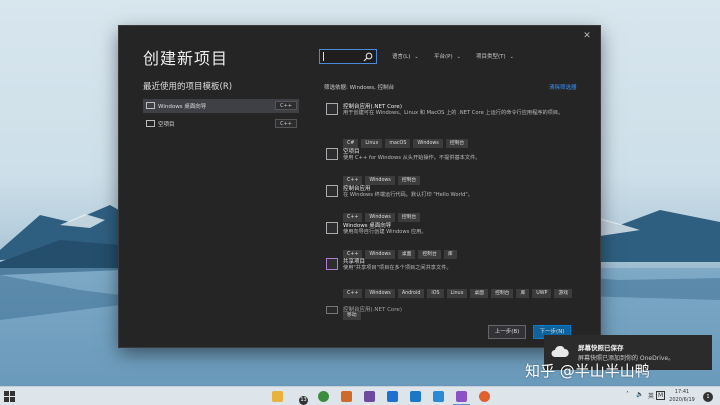 The width and height of the screenshot is (720, 405). What do you see at coordinates (346, 396) in the screenshot?
I see `matlab-icon` at bounding box center [346, 396].